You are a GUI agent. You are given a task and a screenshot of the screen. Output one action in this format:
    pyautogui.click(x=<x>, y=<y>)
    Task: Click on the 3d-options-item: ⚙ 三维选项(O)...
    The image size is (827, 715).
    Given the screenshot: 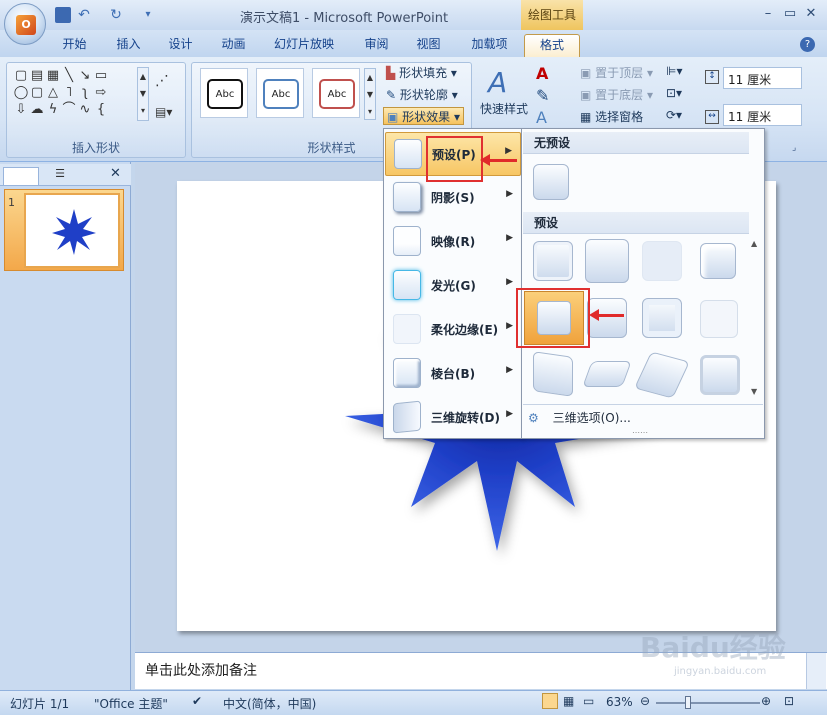 What is the action you would take?
    pyautogui.click(x=643, y=419)
    